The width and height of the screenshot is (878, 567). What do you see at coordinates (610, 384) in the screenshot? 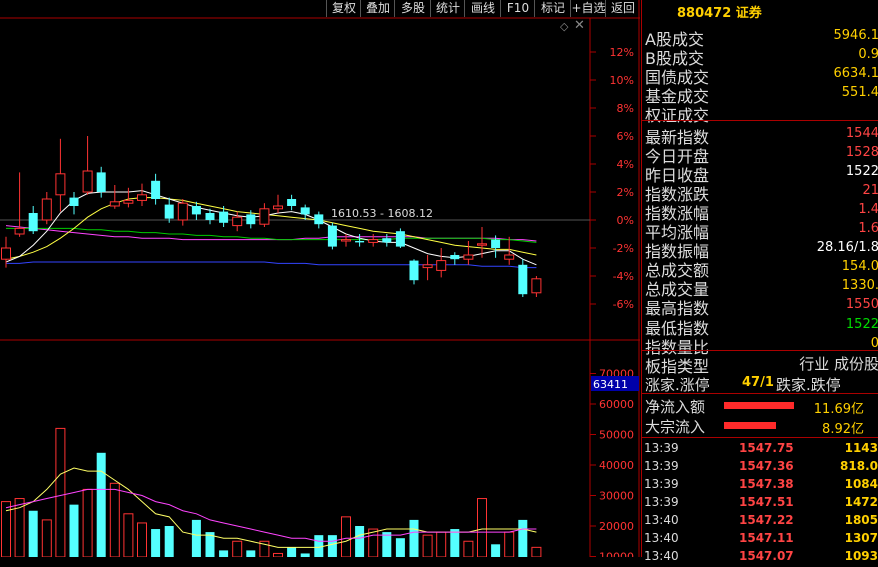
I see `volume-highlight-label: 63411` at bounding box center [610, 384].